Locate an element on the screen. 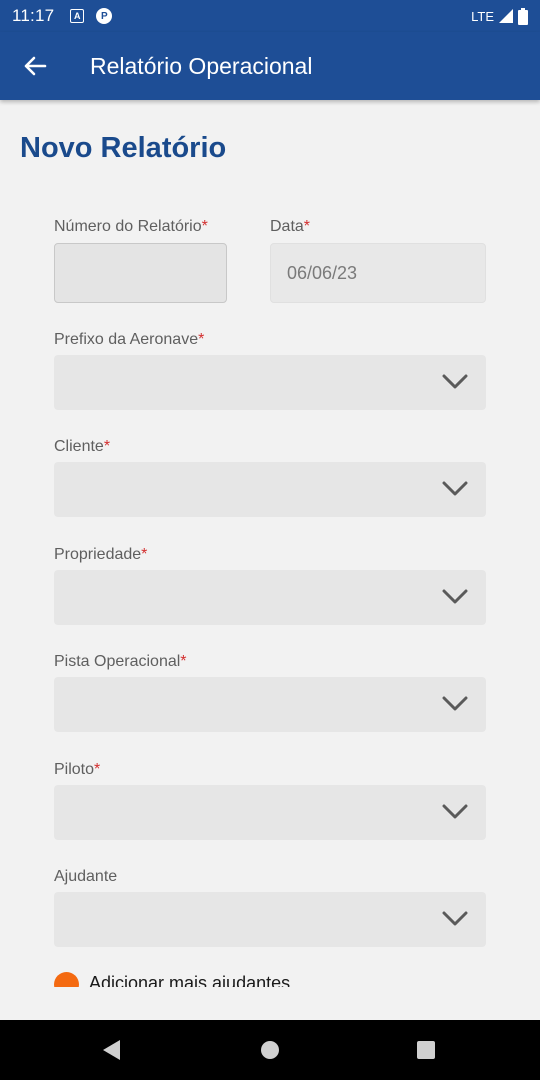 Image resolution: width=540 pixels, height=1080 pixels. propriedade-select is located at coordinates (270, 597).